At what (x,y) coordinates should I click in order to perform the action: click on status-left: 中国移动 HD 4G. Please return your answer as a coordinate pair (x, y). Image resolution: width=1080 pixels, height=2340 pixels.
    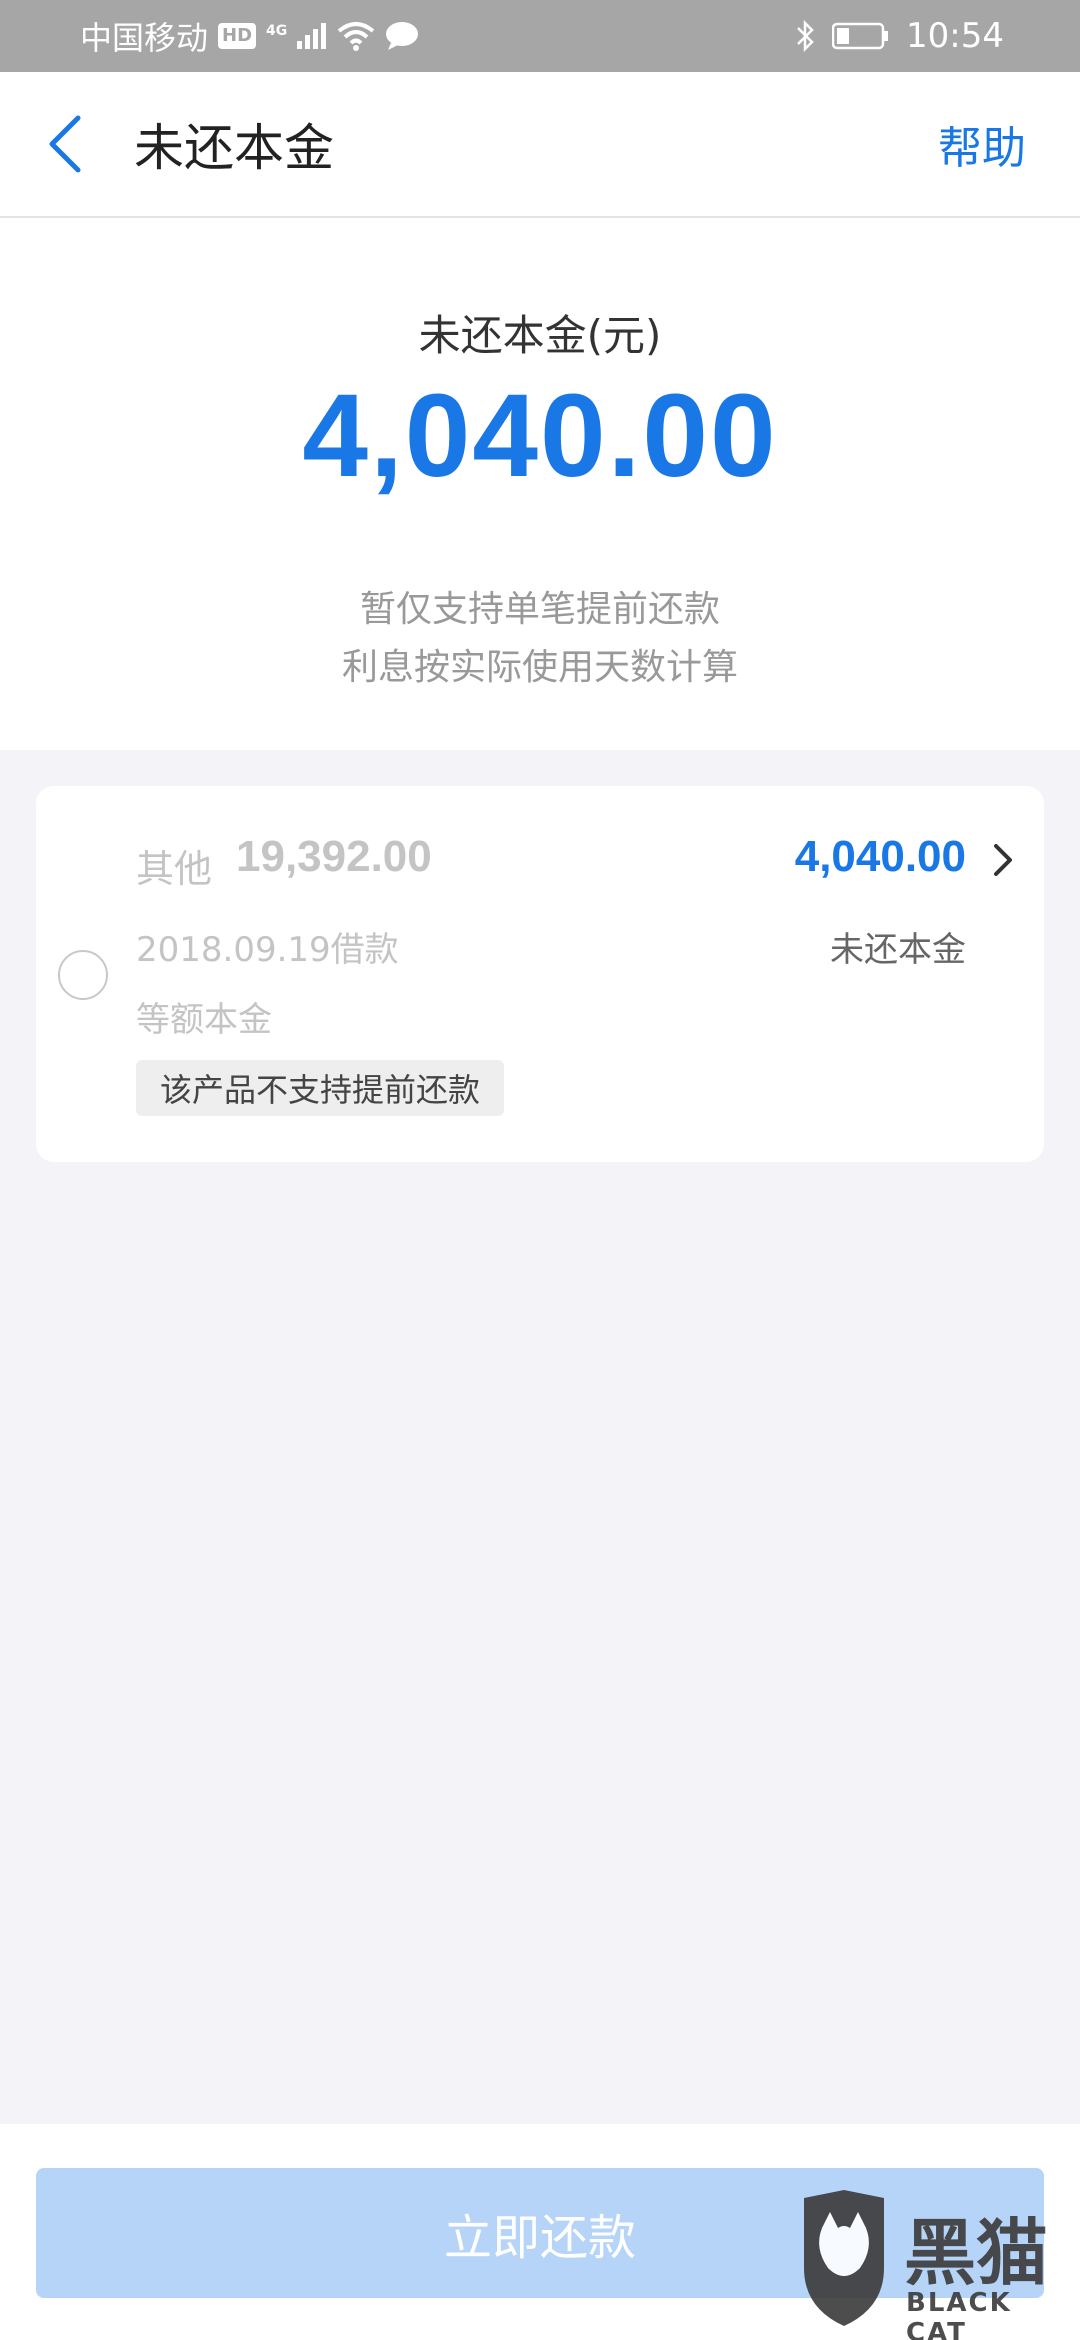
    Looking at the image, I should click on (249, 36).